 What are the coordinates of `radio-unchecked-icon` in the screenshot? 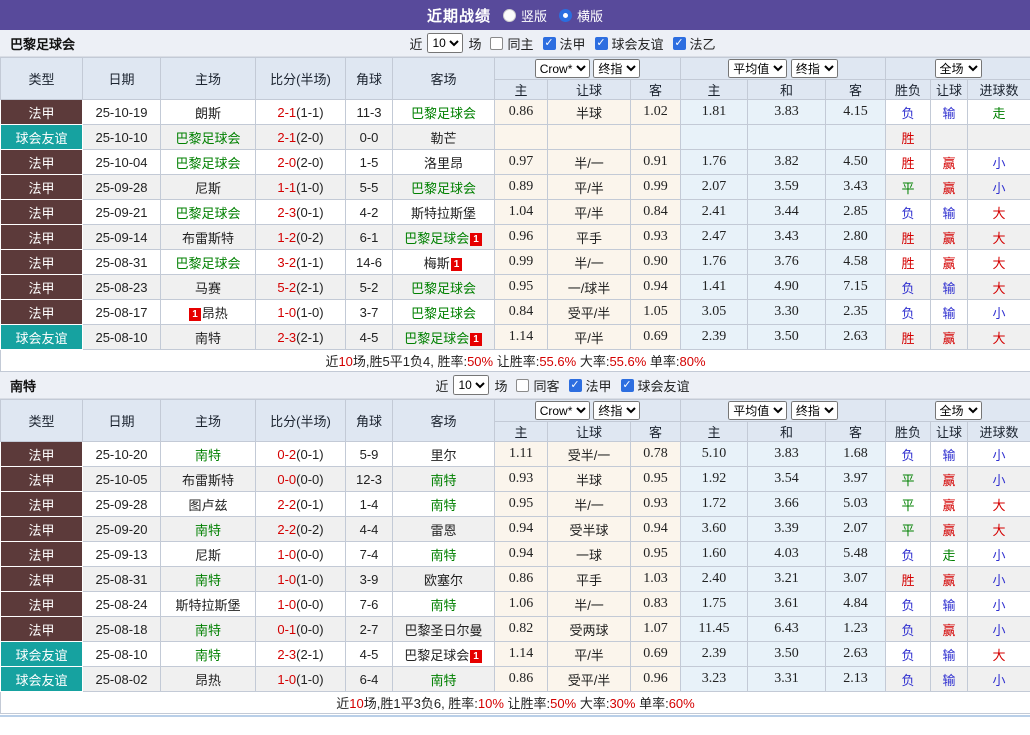 It's located at (509, 15).